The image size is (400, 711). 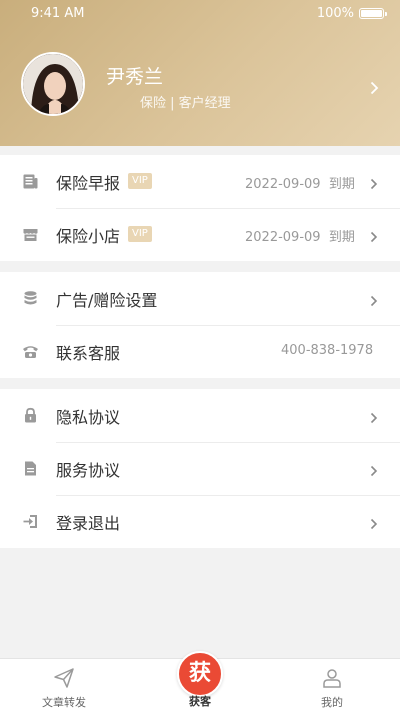 I want to click on user-icon, so click(x=332, y=680).